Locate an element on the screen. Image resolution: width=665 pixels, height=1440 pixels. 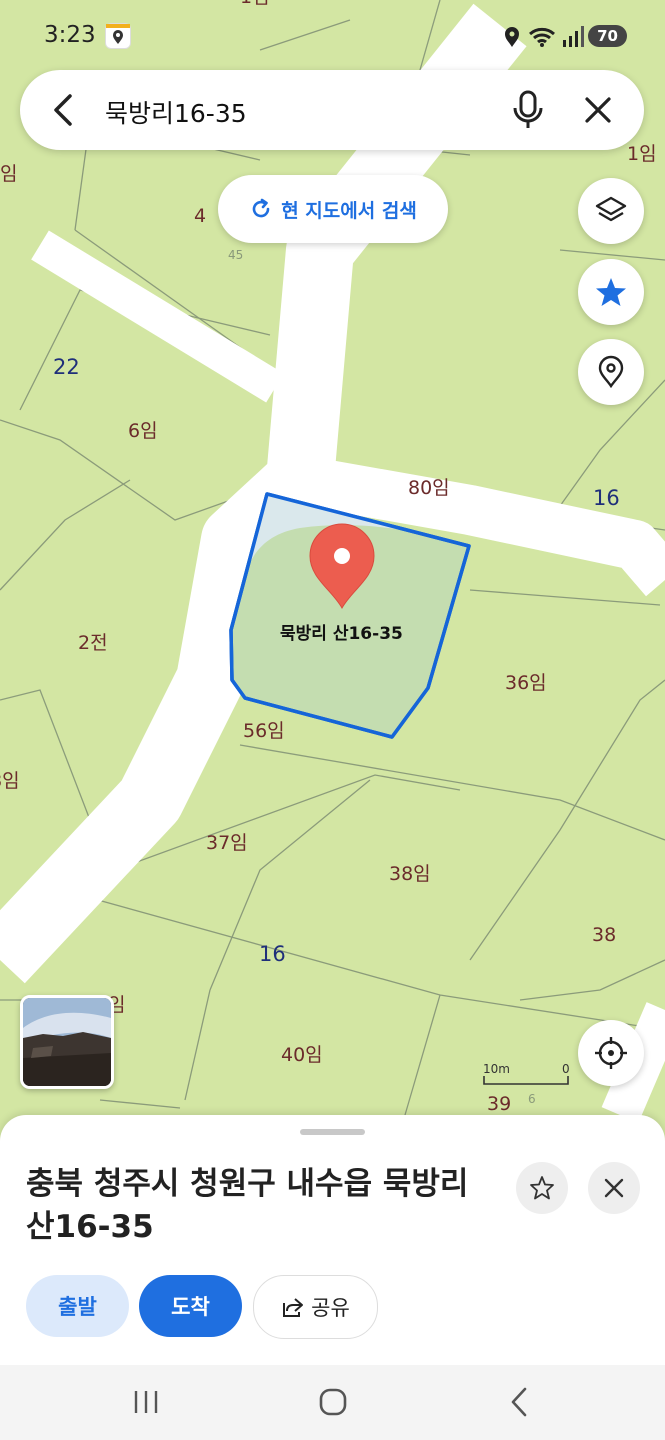
arrive-button: 도착 is located at coordinates (190, 1306).